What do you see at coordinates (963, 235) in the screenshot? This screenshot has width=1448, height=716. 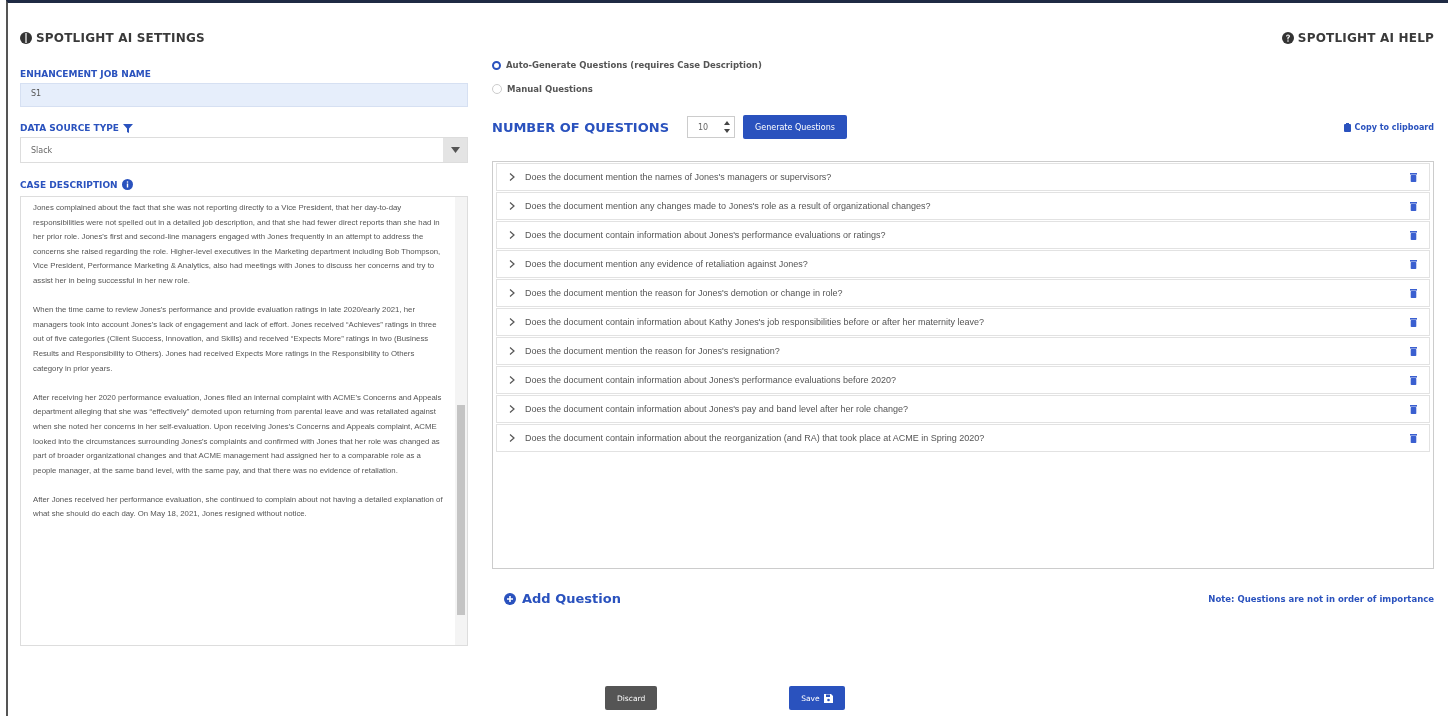 I see `question-row: Does the document contain information about Jones's performance evaluations or ratings?` at bounding box center [963, 235].